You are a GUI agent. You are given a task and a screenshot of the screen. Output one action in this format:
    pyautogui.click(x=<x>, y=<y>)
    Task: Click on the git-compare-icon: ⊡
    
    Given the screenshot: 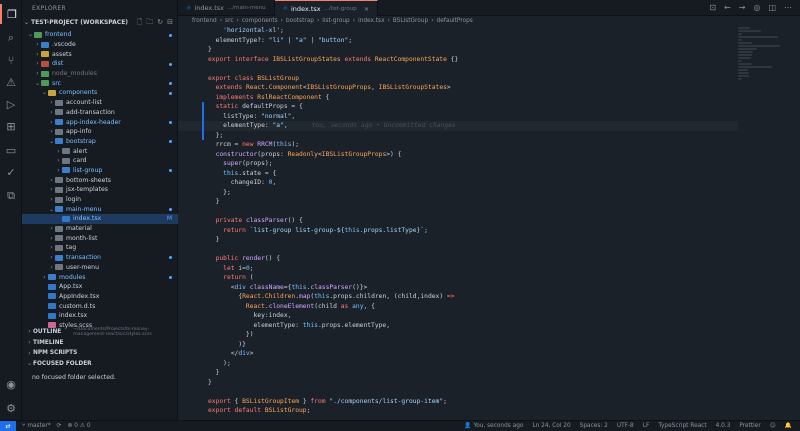 What is the action you would take?
    pyautogui.click(x=712, y=7)
    